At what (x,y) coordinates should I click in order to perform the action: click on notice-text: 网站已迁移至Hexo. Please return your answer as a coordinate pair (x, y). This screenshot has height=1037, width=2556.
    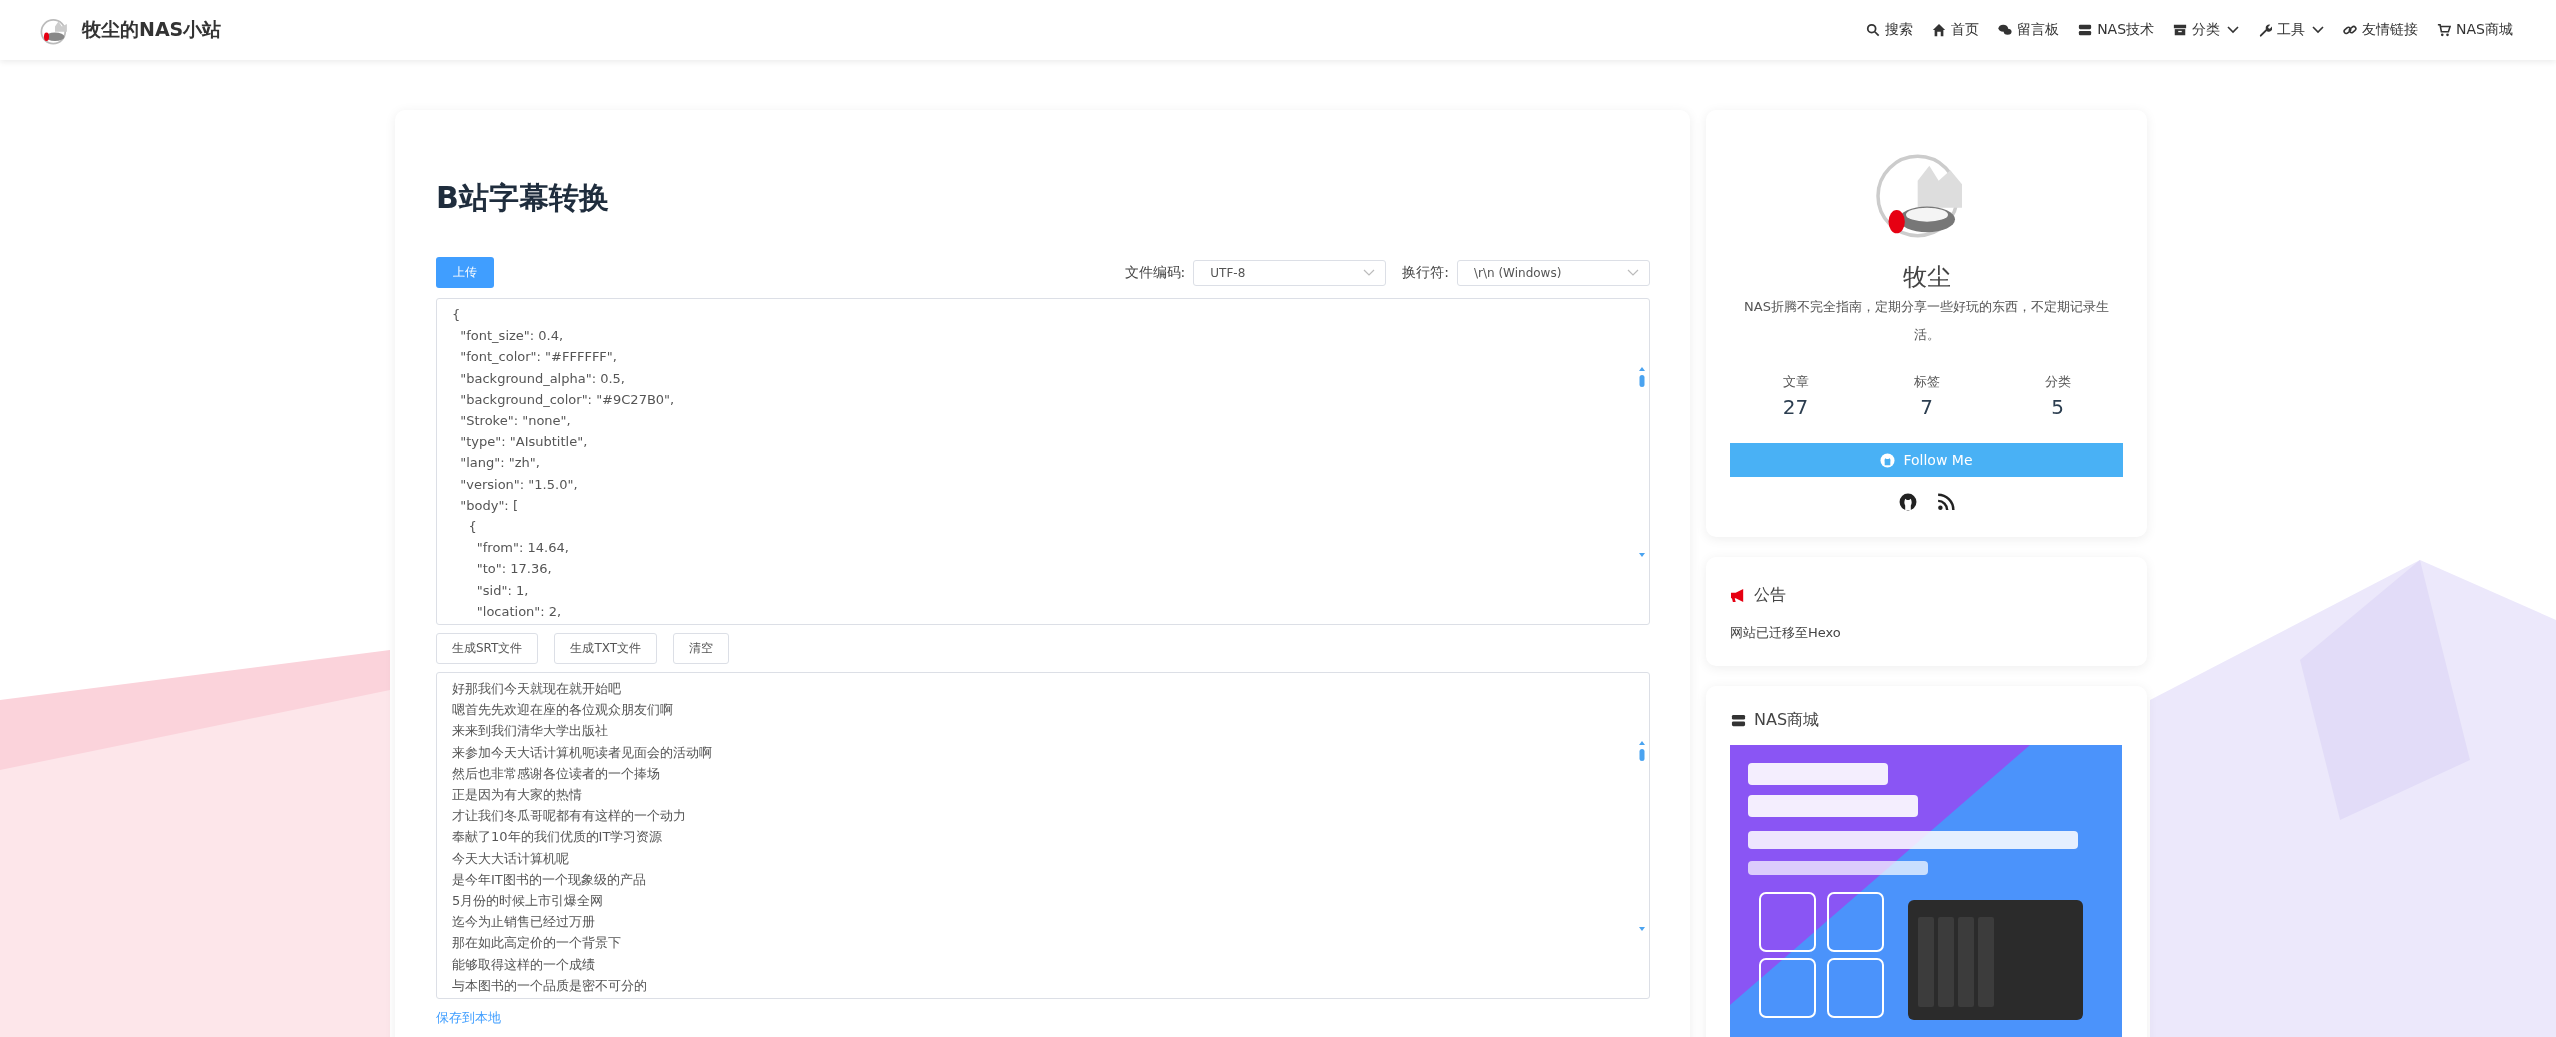
    Looking at the image, I should click on (1786, 633).